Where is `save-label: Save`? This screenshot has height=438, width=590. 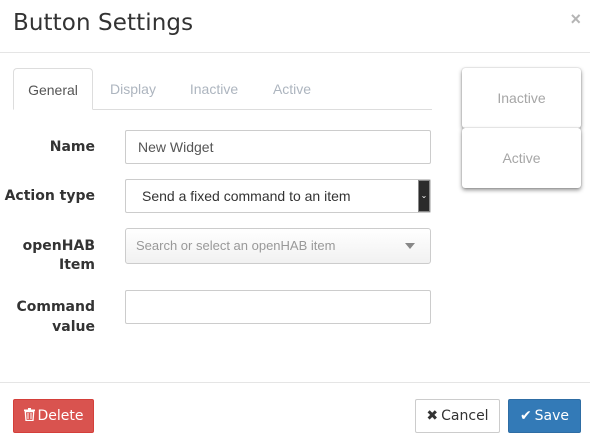
save-label: Save is located at coordinates (552, 416).